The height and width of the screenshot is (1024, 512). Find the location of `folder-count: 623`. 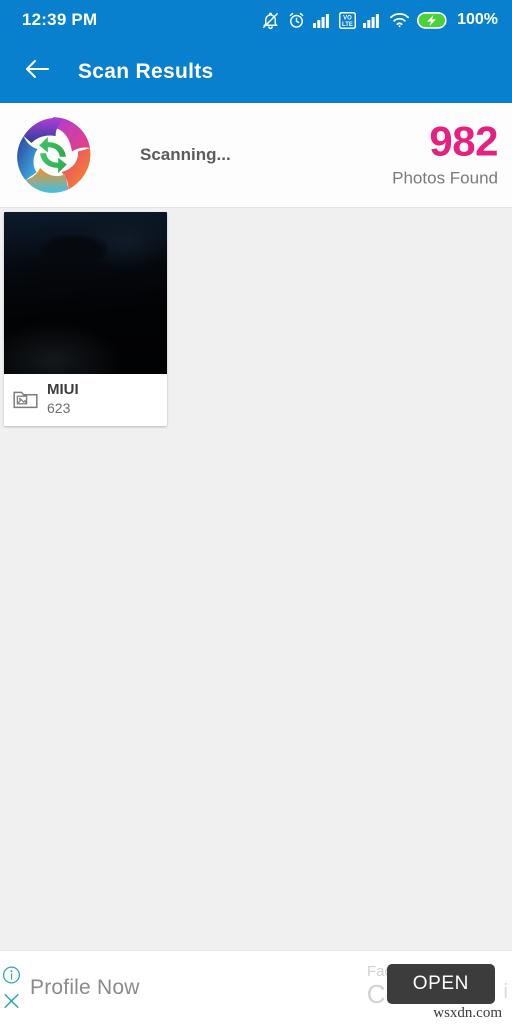

folder-count: 623 is located at coordinates (59, 407).